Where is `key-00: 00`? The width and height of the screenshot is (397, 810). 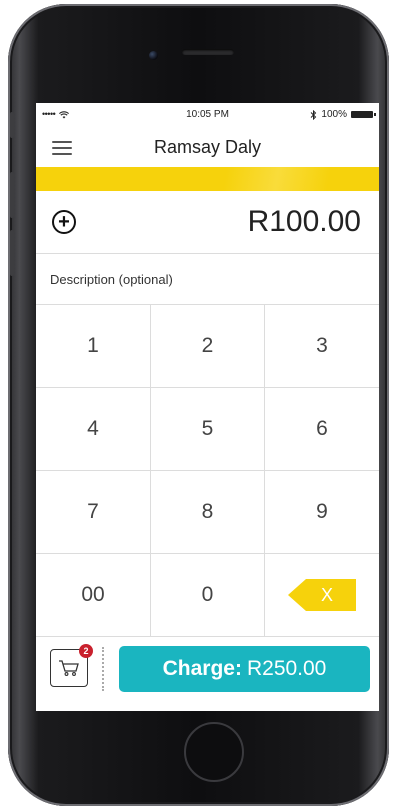
key-00: 00 is located at coordinates (93, 595).